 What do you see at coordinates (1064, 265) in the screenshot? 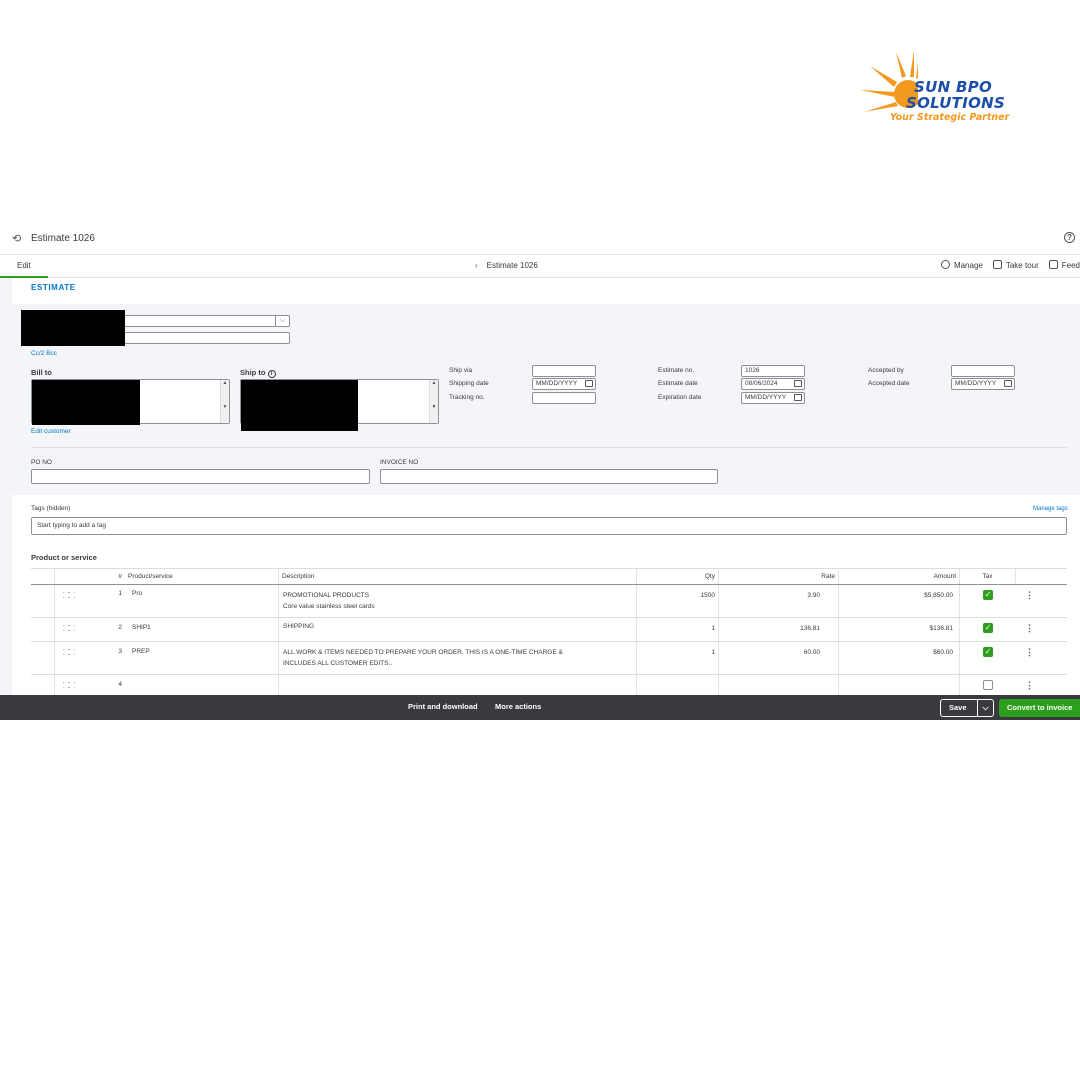
I see `feedback-button: Feed` at bounding box center [1064, 265].